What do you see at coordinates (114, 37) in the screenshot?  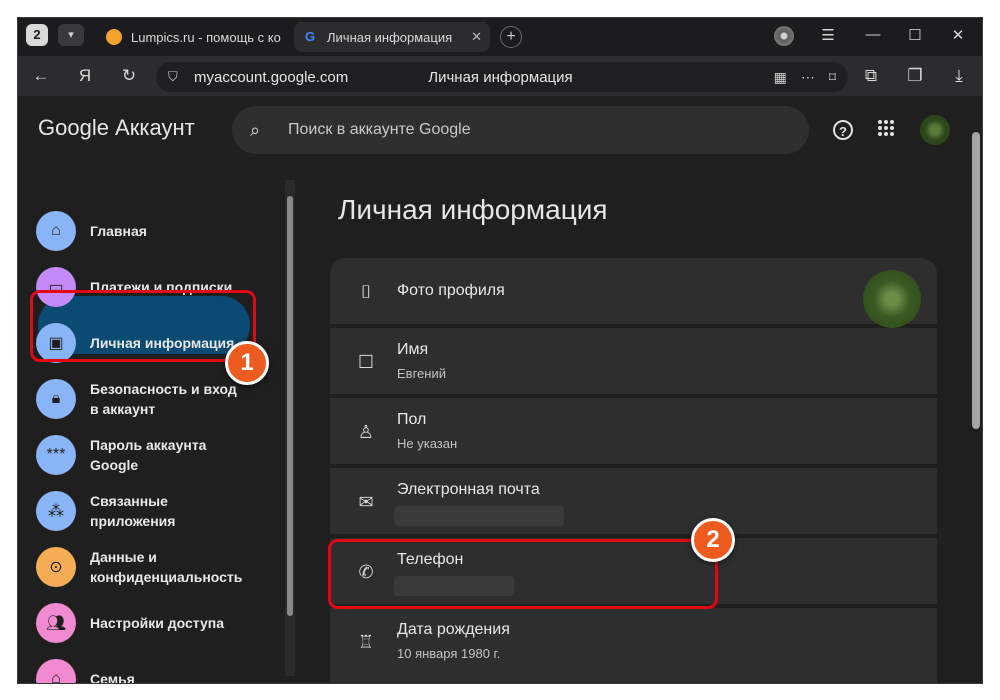 I see `lumpics-favicon-icon` at bounding box center [114, 37].